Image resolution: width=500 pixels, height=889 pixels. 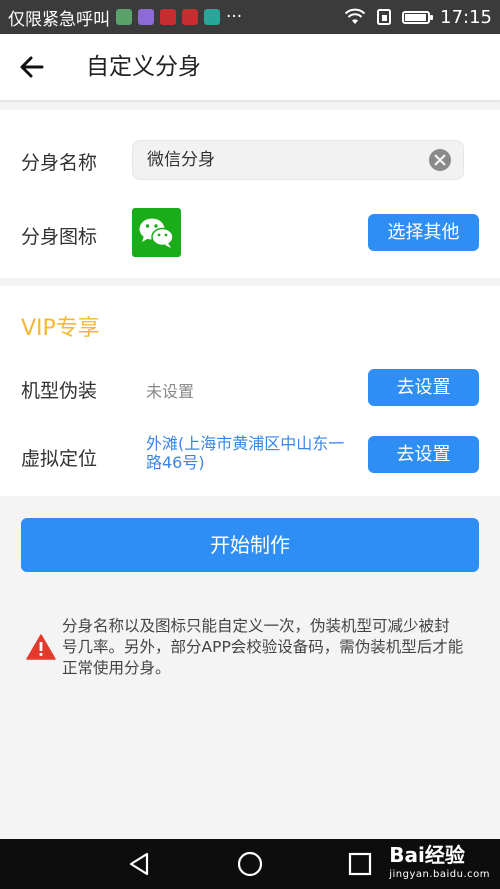 What do you see at coordinates (143, 67) in the screenshot?
I see `page-title: 自定义分身` at bounding box center [143, 67].